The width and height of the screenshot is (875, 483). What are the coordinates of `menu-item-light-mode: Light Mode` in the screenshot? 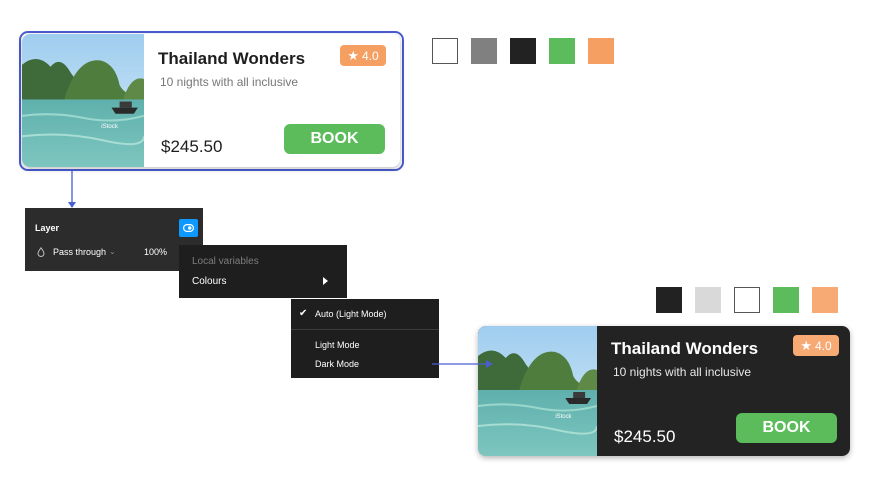 It's located at (337, 345).